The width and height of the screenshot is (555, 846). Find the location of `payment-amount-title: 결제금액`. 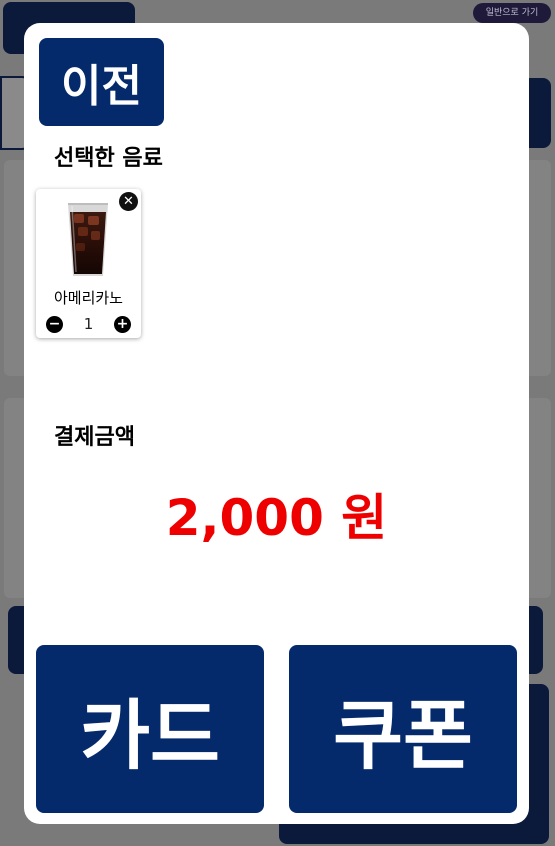

payment-amount-title: 결제금액 is located at coordinates (94, 437).